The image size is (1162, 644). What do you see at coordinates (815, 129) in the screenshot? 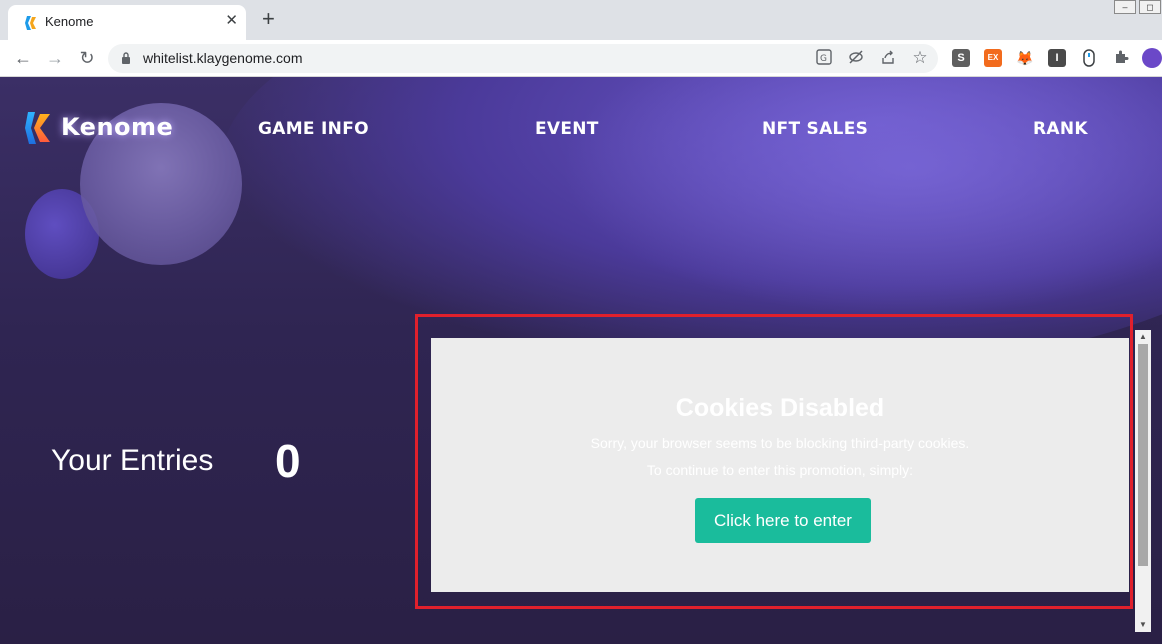
I see `nav-nft-sales: NFT SALES` at bounding box center [815, 129].